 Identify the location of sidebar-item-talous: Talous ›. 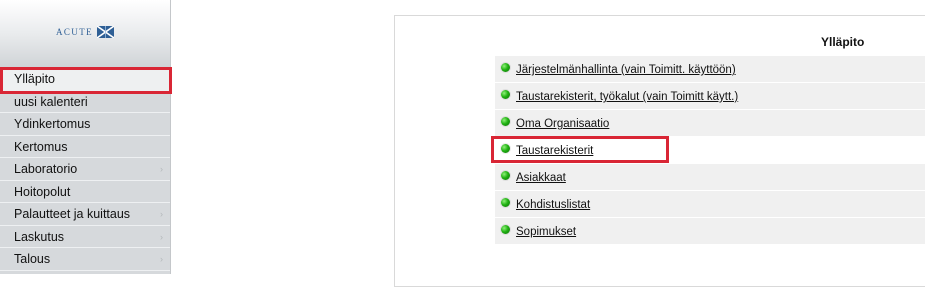
(85, 259).